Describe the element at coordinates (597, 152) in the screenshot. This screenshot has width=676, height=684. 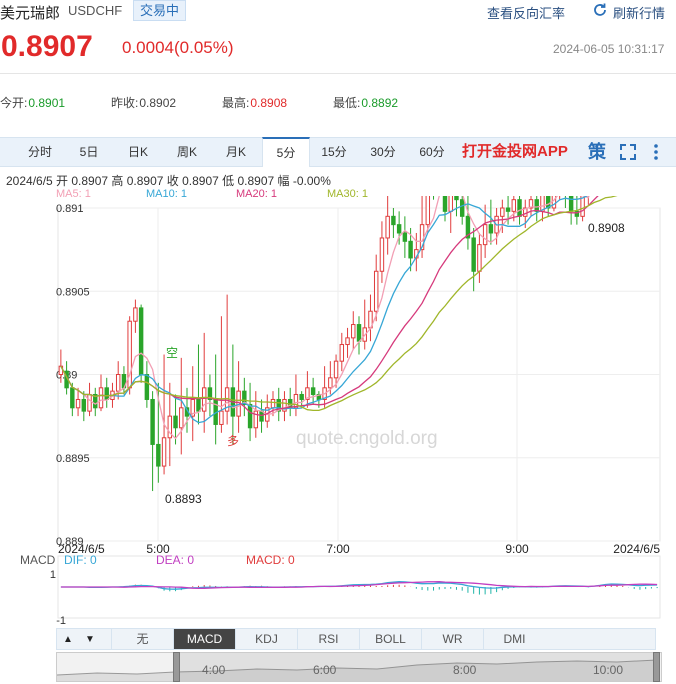
I see `strategy-icon: 策` at that location.